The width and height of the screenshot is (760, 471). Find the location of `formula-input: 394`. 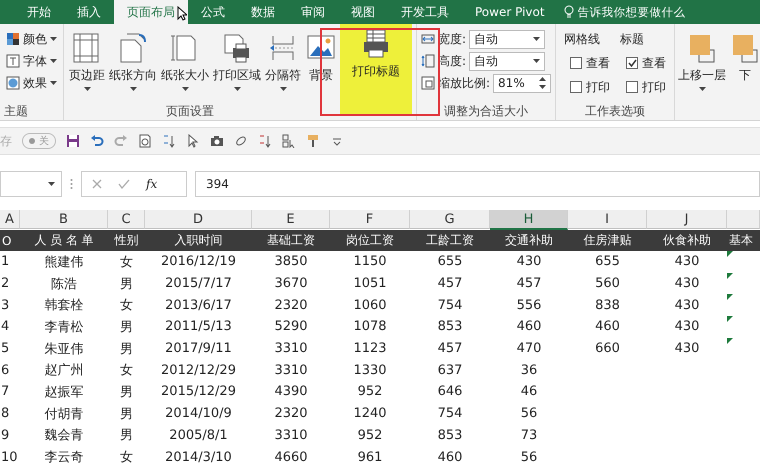

formula-input: 394 is located at coordinates (477, 184).